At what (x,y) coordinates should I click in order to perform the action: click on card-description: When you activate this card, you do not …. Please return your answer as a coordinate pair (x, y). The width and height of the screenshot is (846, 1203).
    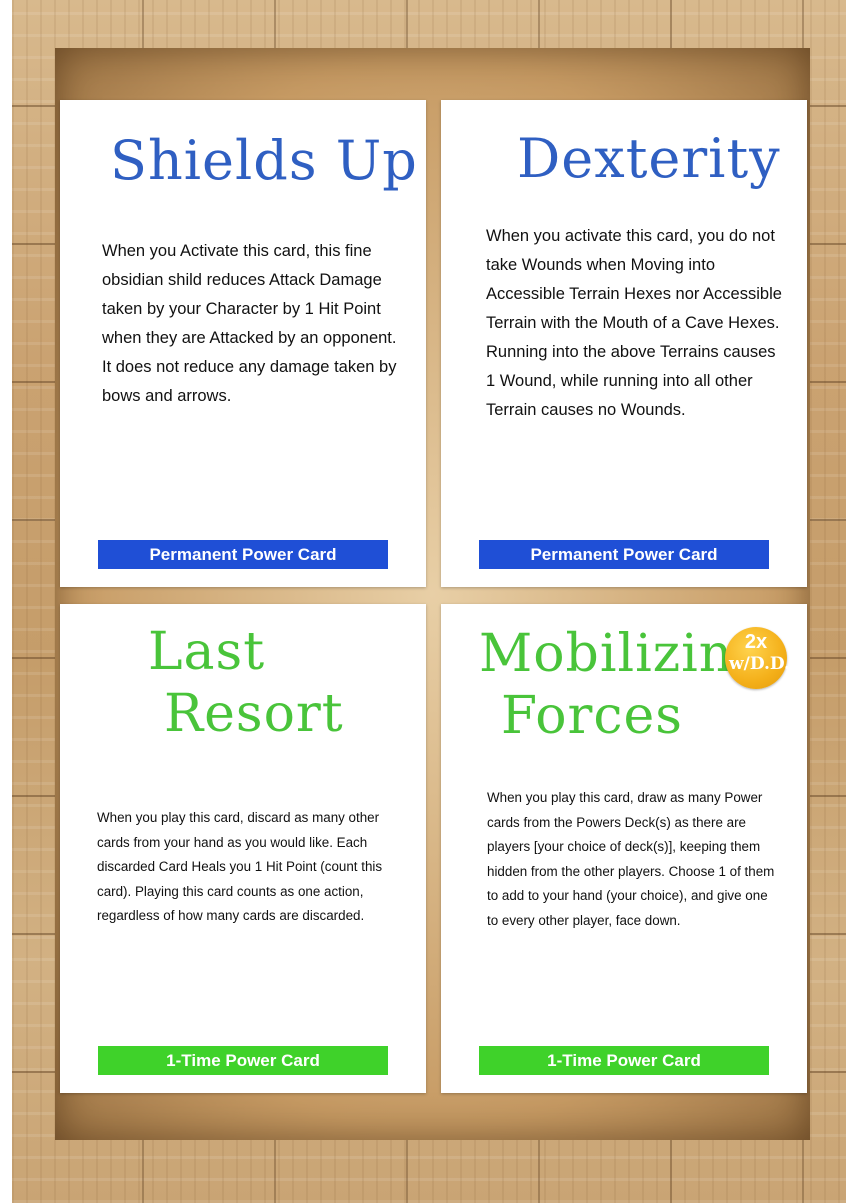
    Looking at the image, I should click on (634, 323).